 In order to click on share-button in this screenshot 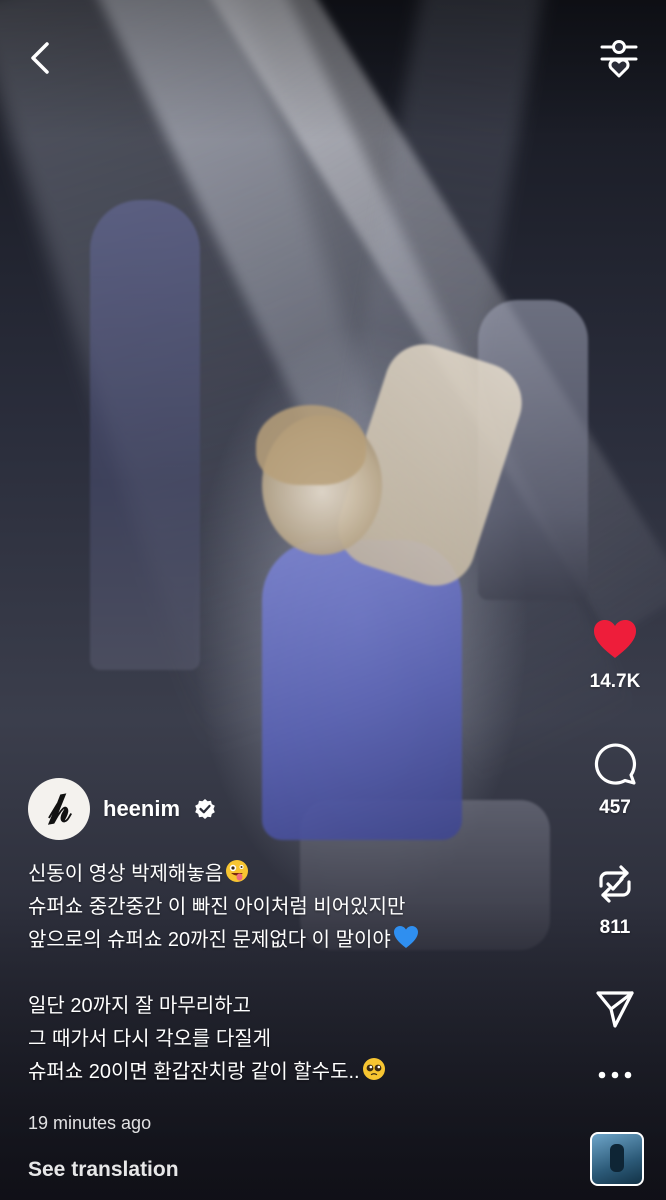, I will do `click(615, 1009)`.